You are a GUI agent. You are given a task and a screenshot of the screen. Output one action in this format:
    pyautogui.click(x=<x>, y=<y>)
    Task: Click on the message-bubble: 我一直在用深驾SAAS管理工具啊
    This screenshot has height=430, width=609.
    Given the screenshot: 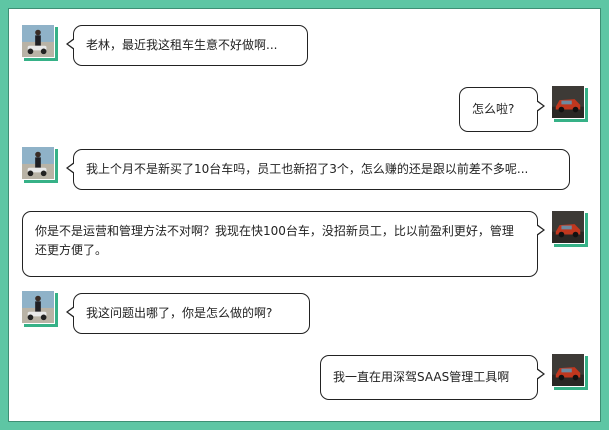 What is the action you would take?
    pyautogui.click(x=432, y=377)
    